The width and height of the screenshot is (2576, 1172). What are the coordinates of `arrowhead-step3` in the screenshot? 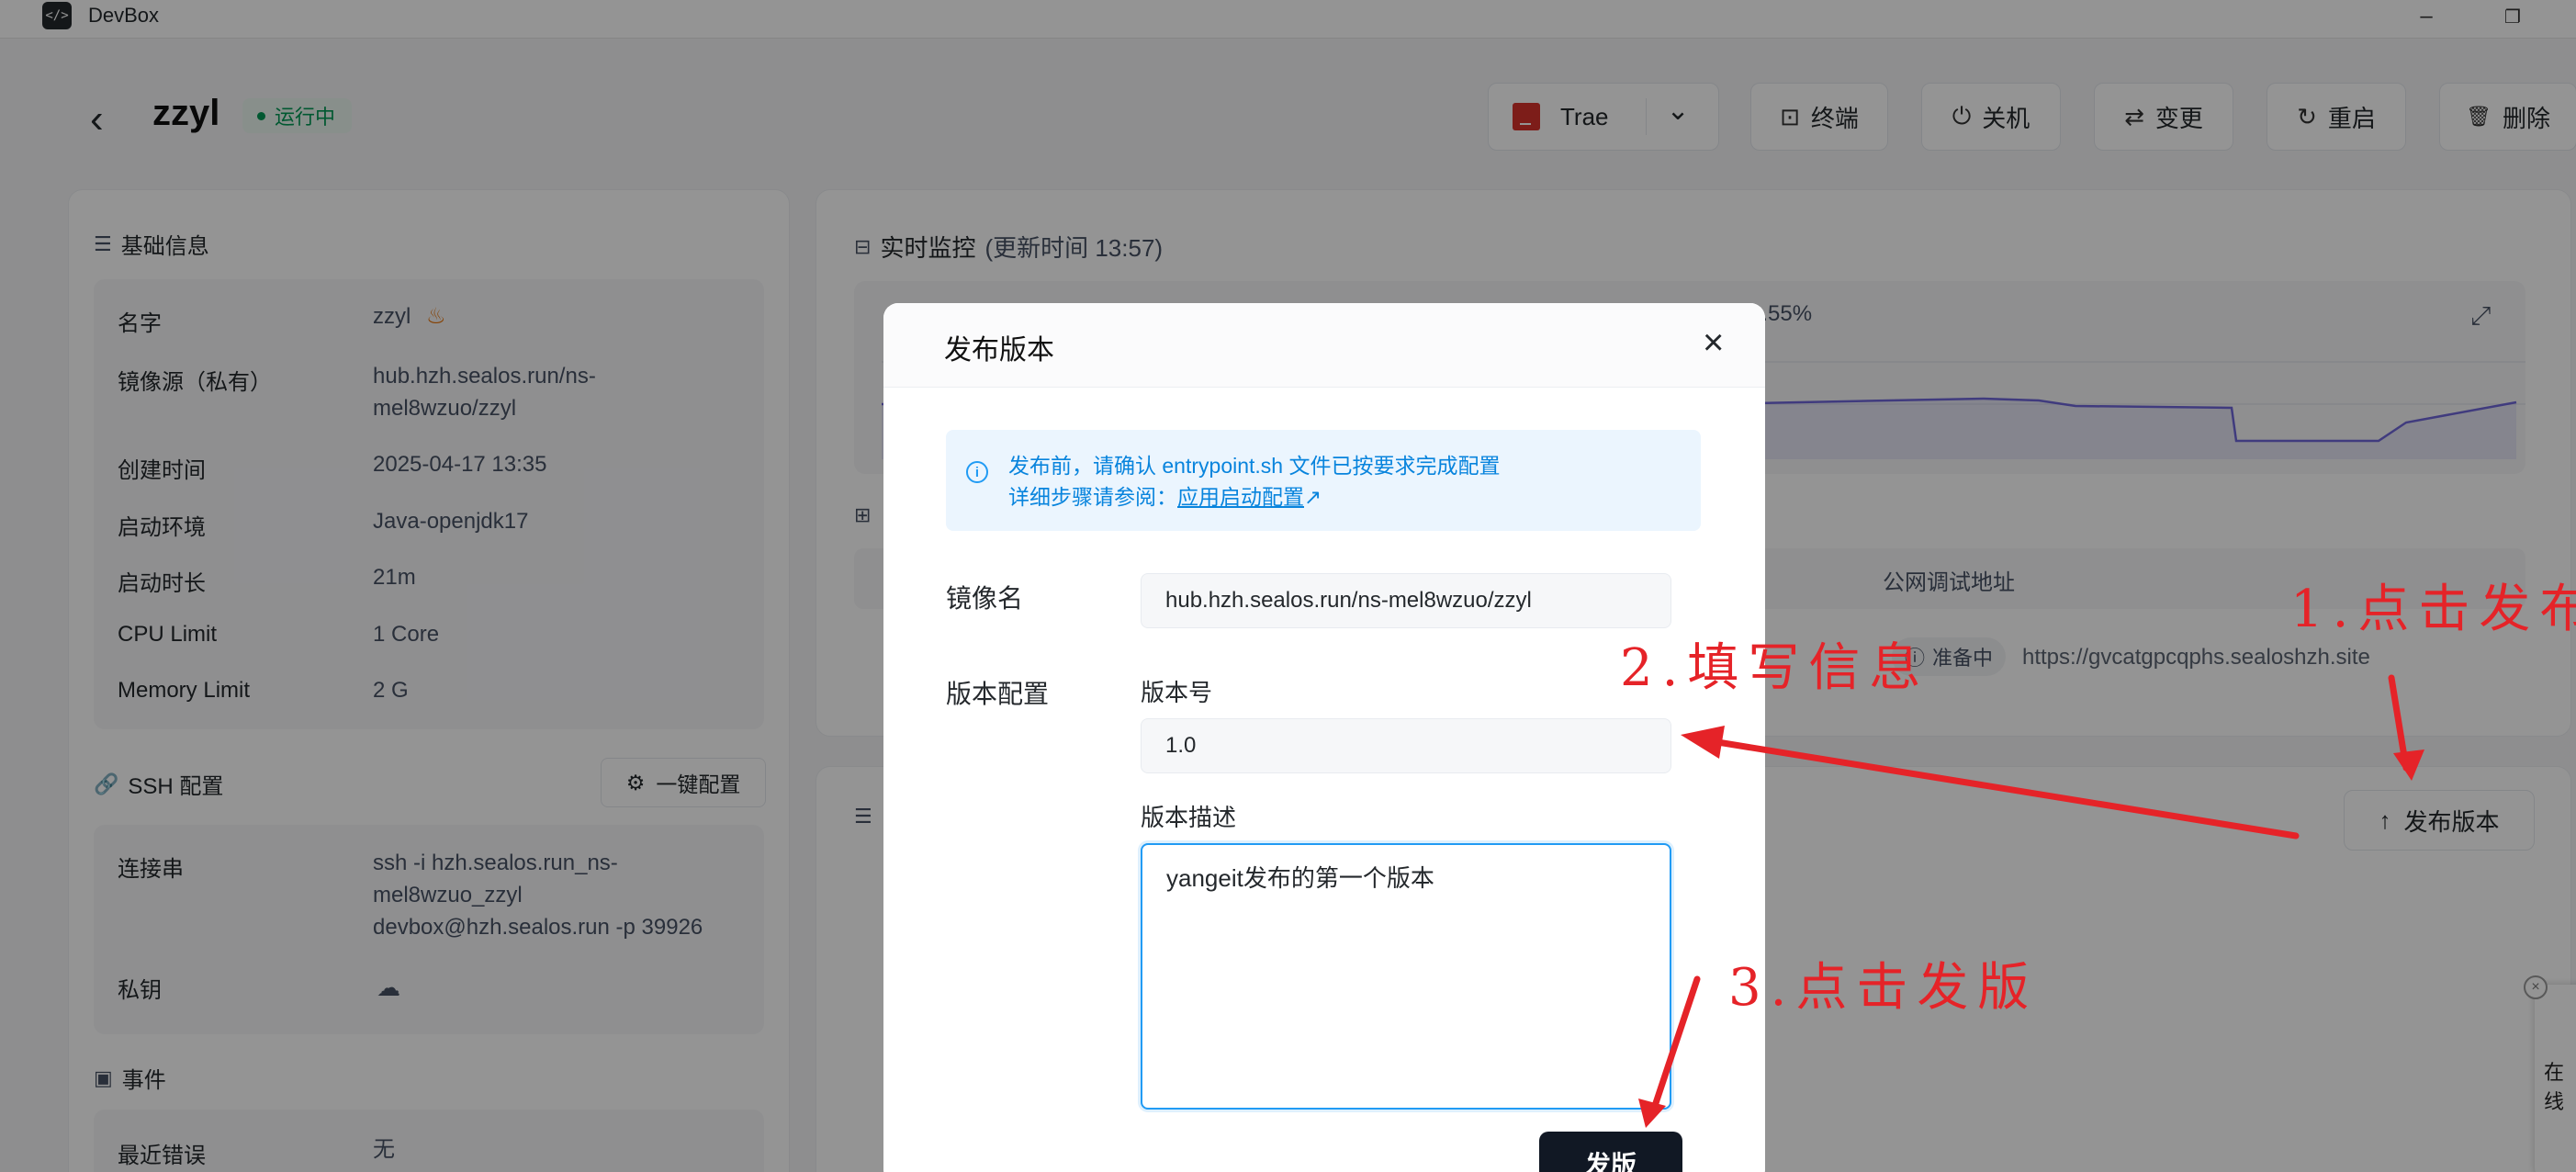 It's located at (1652, 1113).